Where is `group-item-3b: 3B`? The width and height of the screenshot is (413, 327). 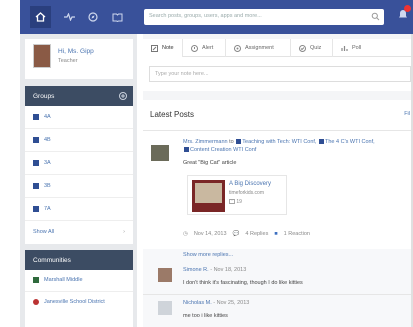
group-item-3b: 3B is located at coordinates (79, 186).